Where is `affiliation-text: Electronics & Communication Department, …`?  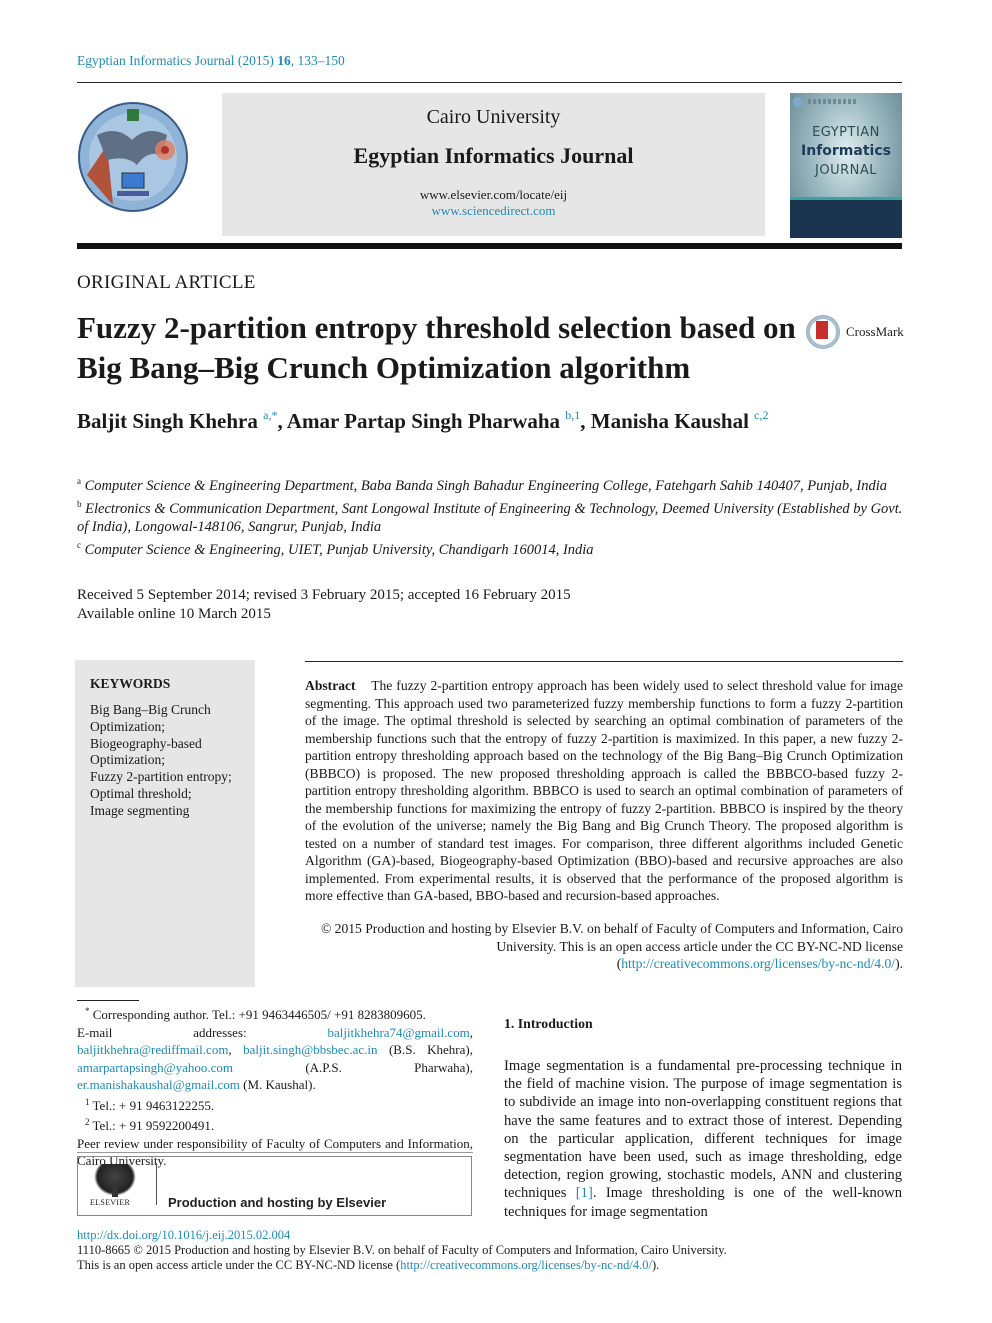
affiliation-text: Electronics & Communication Department, … is located at coordinates (490, 518).